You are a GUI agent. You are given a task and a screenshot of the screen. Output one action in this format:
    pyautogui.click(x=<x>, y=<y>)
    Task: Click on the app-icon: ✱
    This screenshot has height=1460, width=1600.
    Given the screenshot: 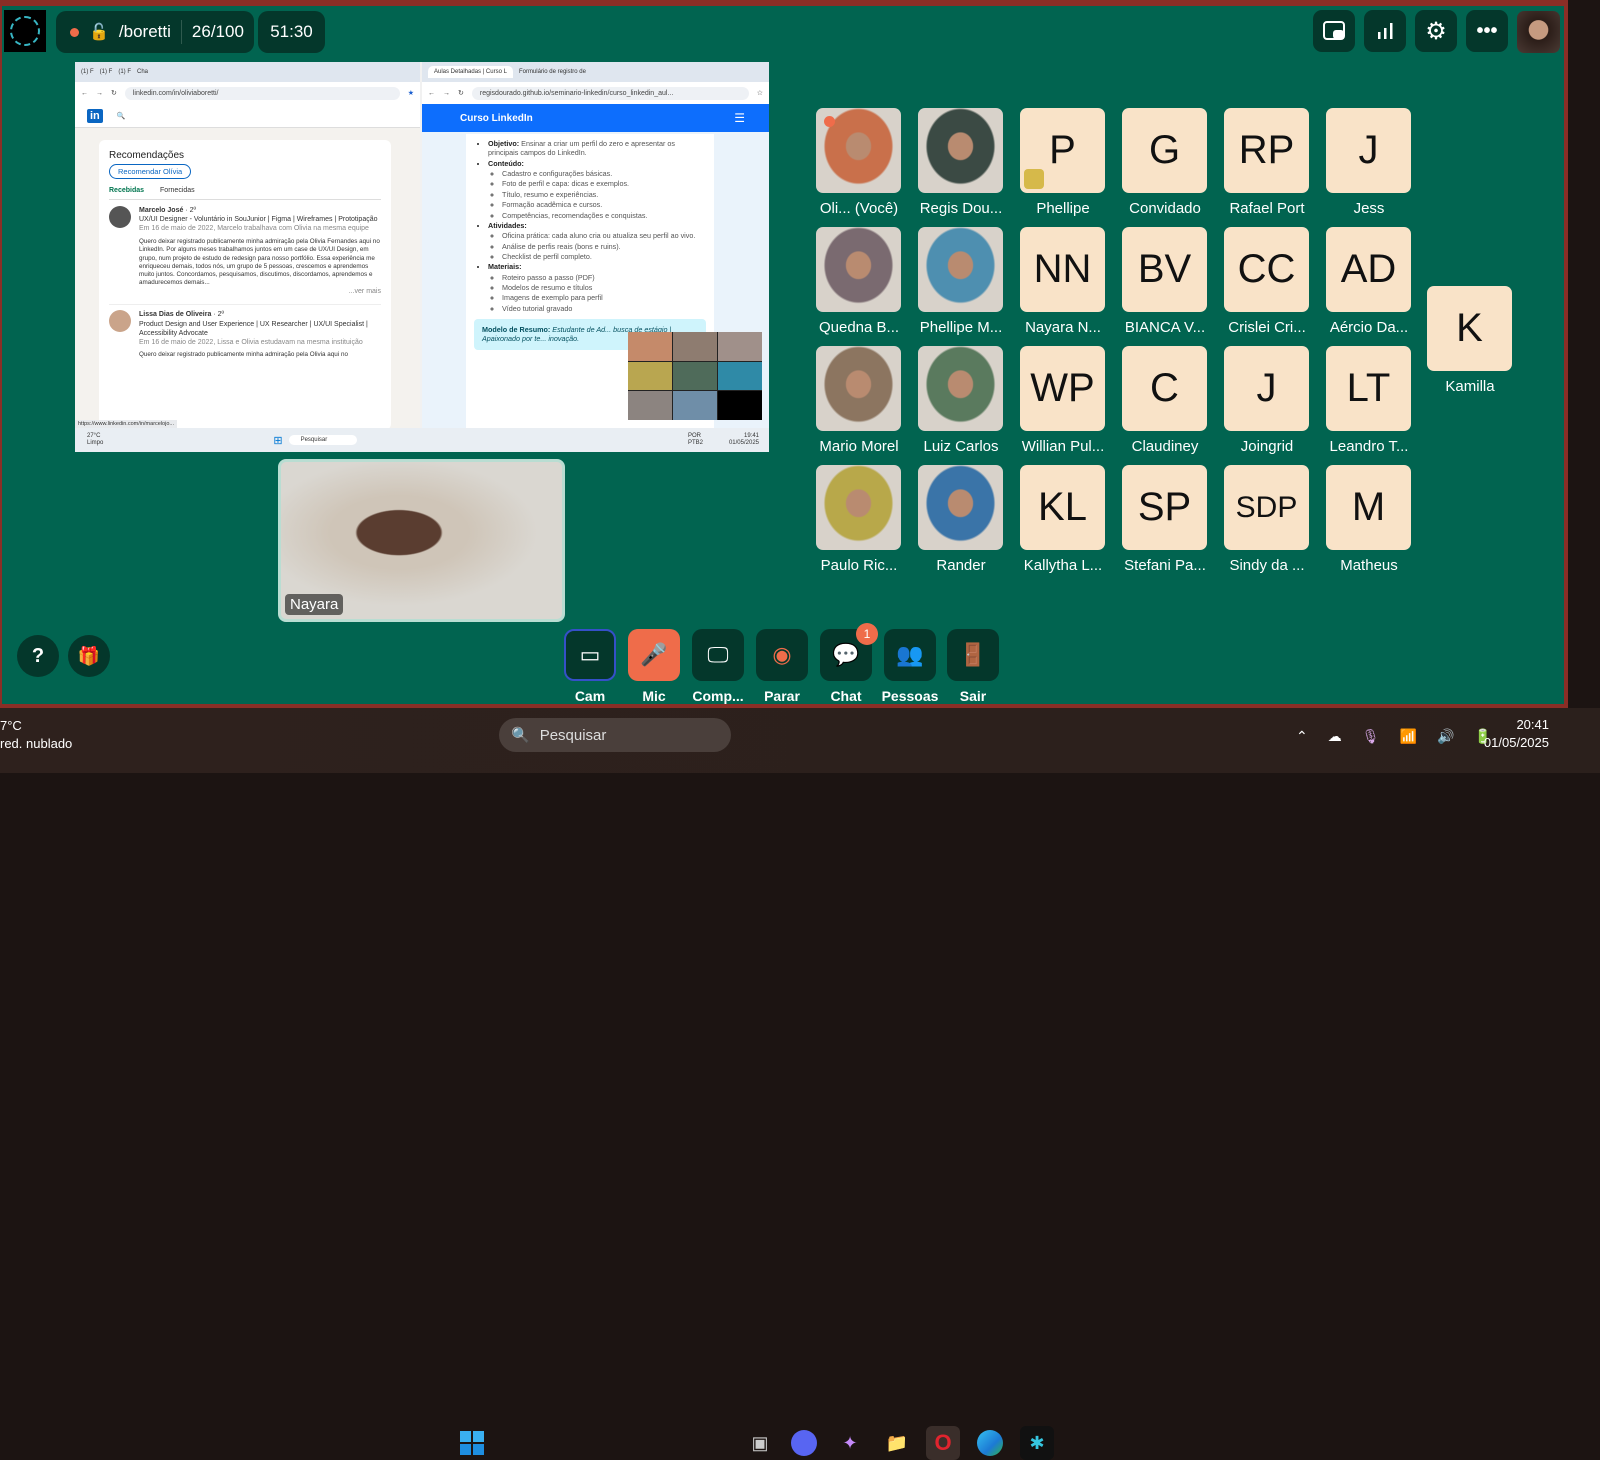 What is the action you would take?
    pyautogui.click(x=1037, y=1443)
    